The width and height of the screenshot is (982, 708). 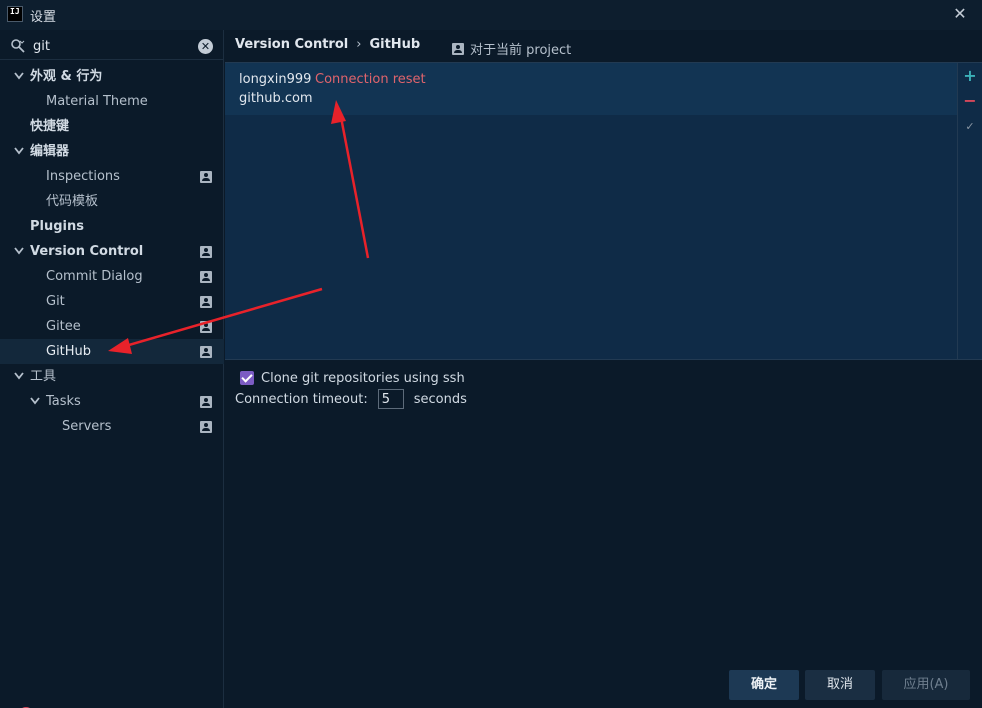 I want to click on sidebar-item-label: 外观 & 行为, so click(x=66, y=76).